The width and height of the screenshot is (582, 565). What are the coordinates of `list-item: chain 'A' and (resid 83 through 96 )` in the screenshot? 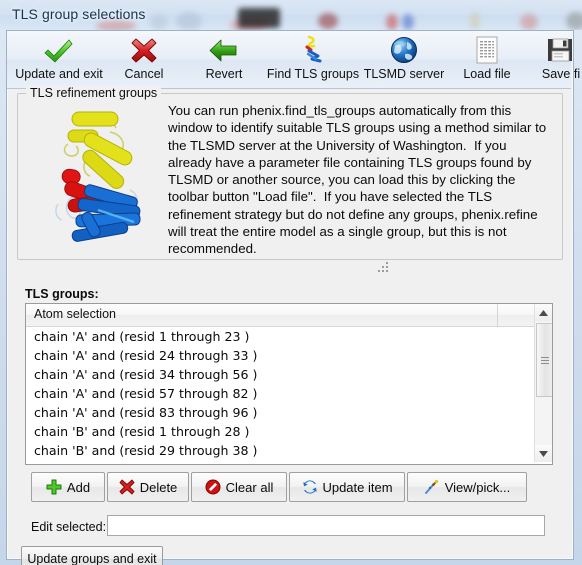 It's located at (289, 412).